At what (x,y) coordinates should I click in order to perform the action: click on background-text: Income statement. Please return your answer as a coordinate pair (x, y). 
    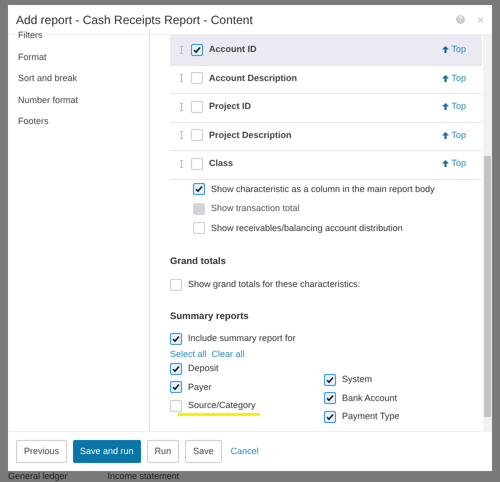
    Looking at the image, I should click on (144, 476).